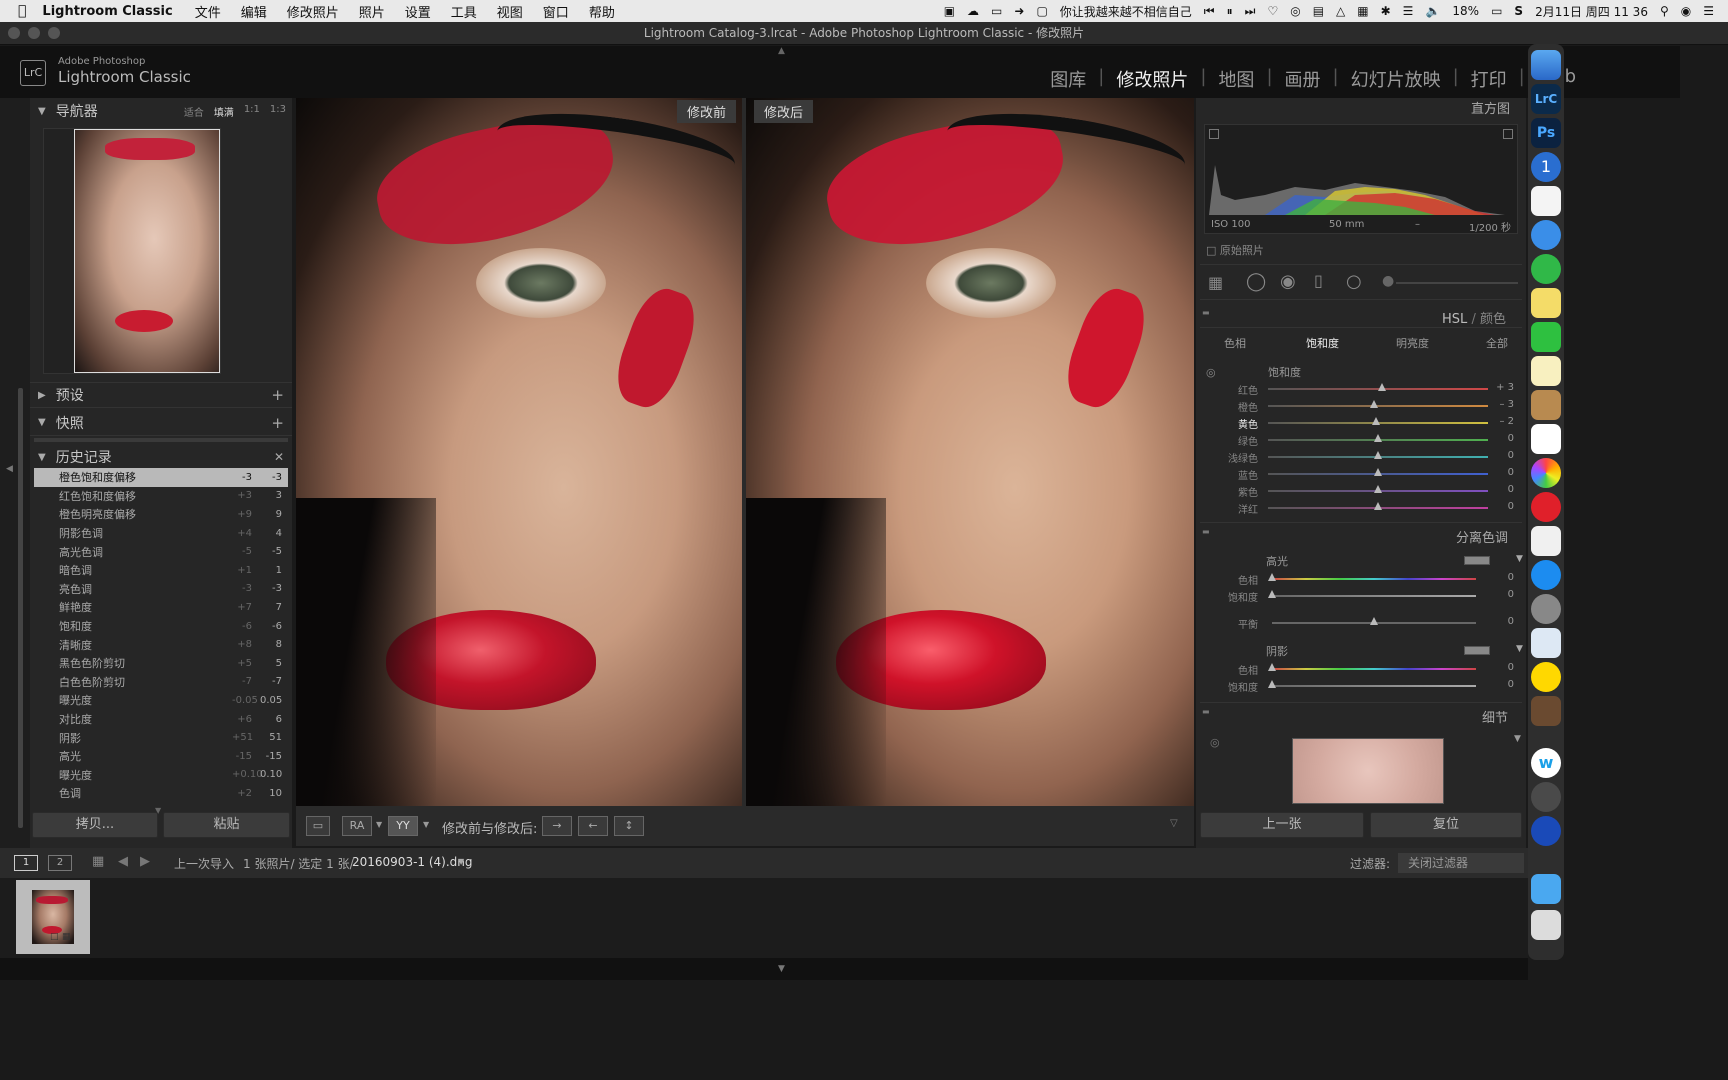  Describe the element at coordinates (1496, 11) in the screenshot. I see `battery-icon: ▭` at that location.